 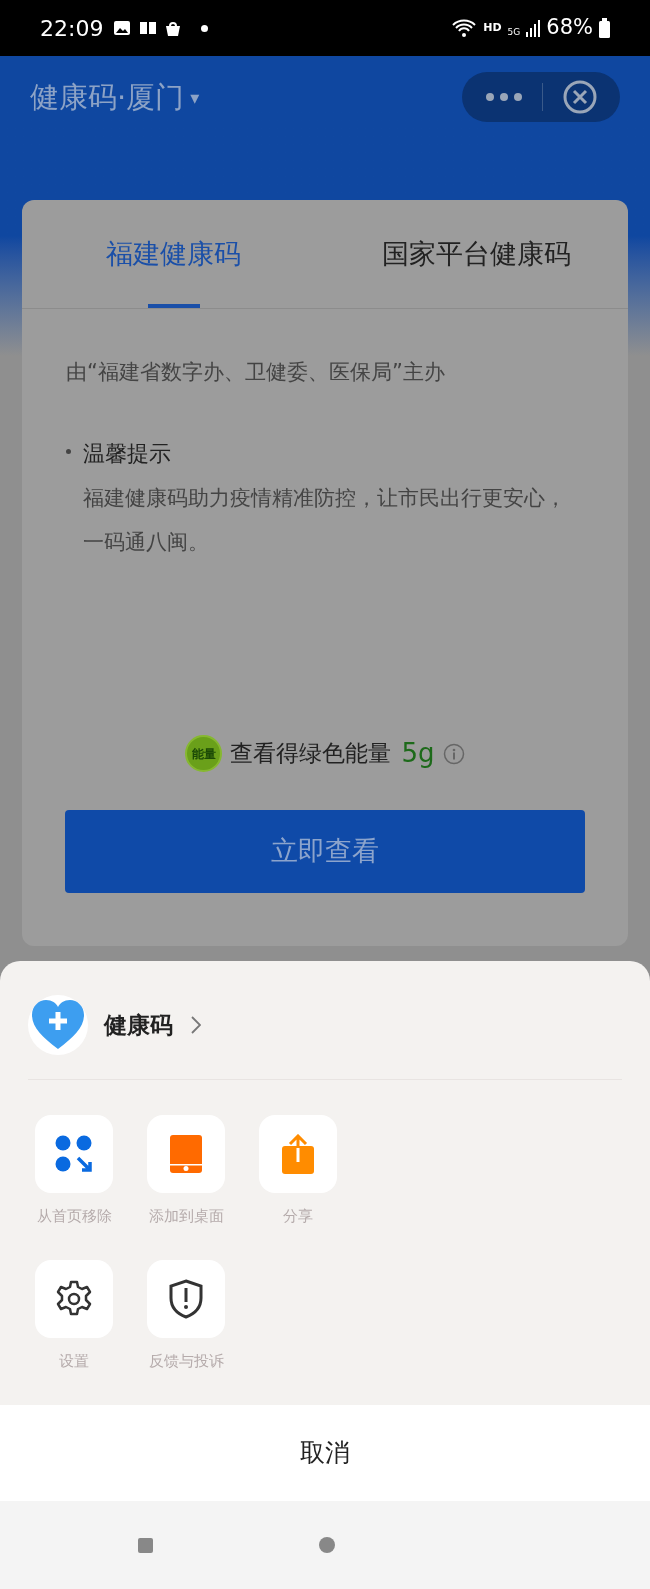 What do you see at coordinates (74, 1154) in the screenshot?
I see `dots-arrow-icon` at bounding box center [74, 1154].